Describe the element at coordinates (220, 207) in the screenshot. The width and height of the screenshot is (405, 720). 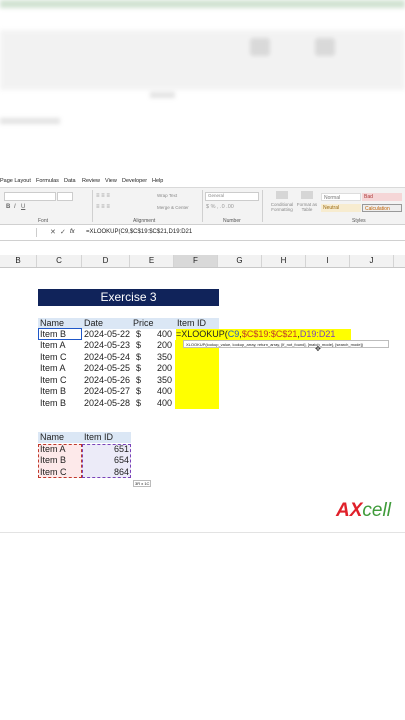
I see `number-format-icons: $ % , .0 .00` at that location.